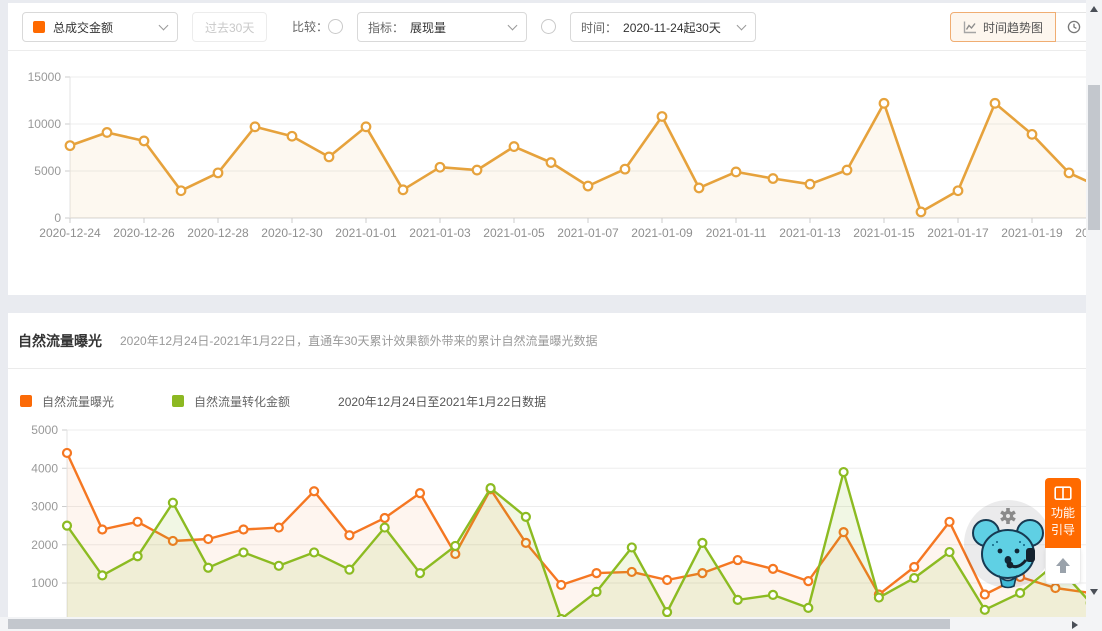 The width and height of the screenshot is (1102, 631). I want to click on svg-text: 2021-01-13, so click(810, 233).